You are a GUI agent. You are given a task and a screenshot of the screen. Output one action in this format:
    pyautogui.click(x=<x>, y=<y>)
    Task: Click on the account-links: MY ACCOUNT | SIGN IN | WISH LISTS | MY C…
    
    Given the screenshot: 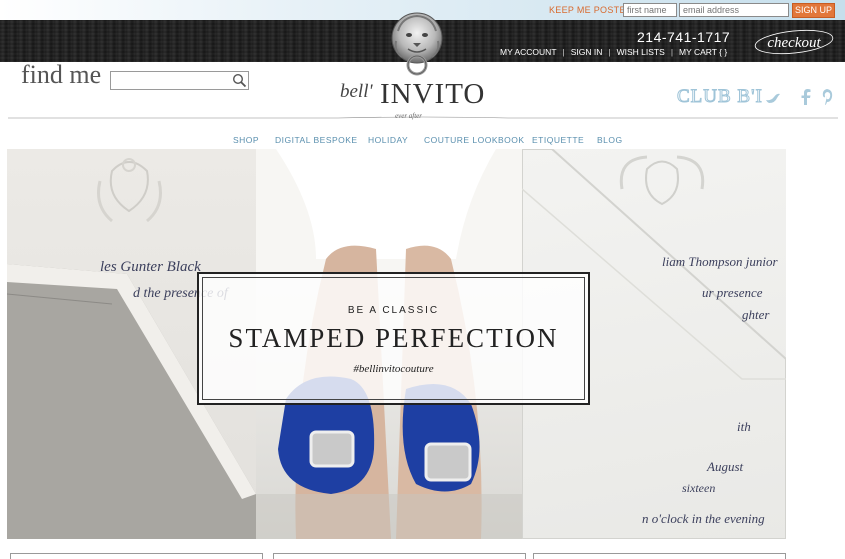 What is the action you would take?
    pyautogui.click(x=613, y=52)
    